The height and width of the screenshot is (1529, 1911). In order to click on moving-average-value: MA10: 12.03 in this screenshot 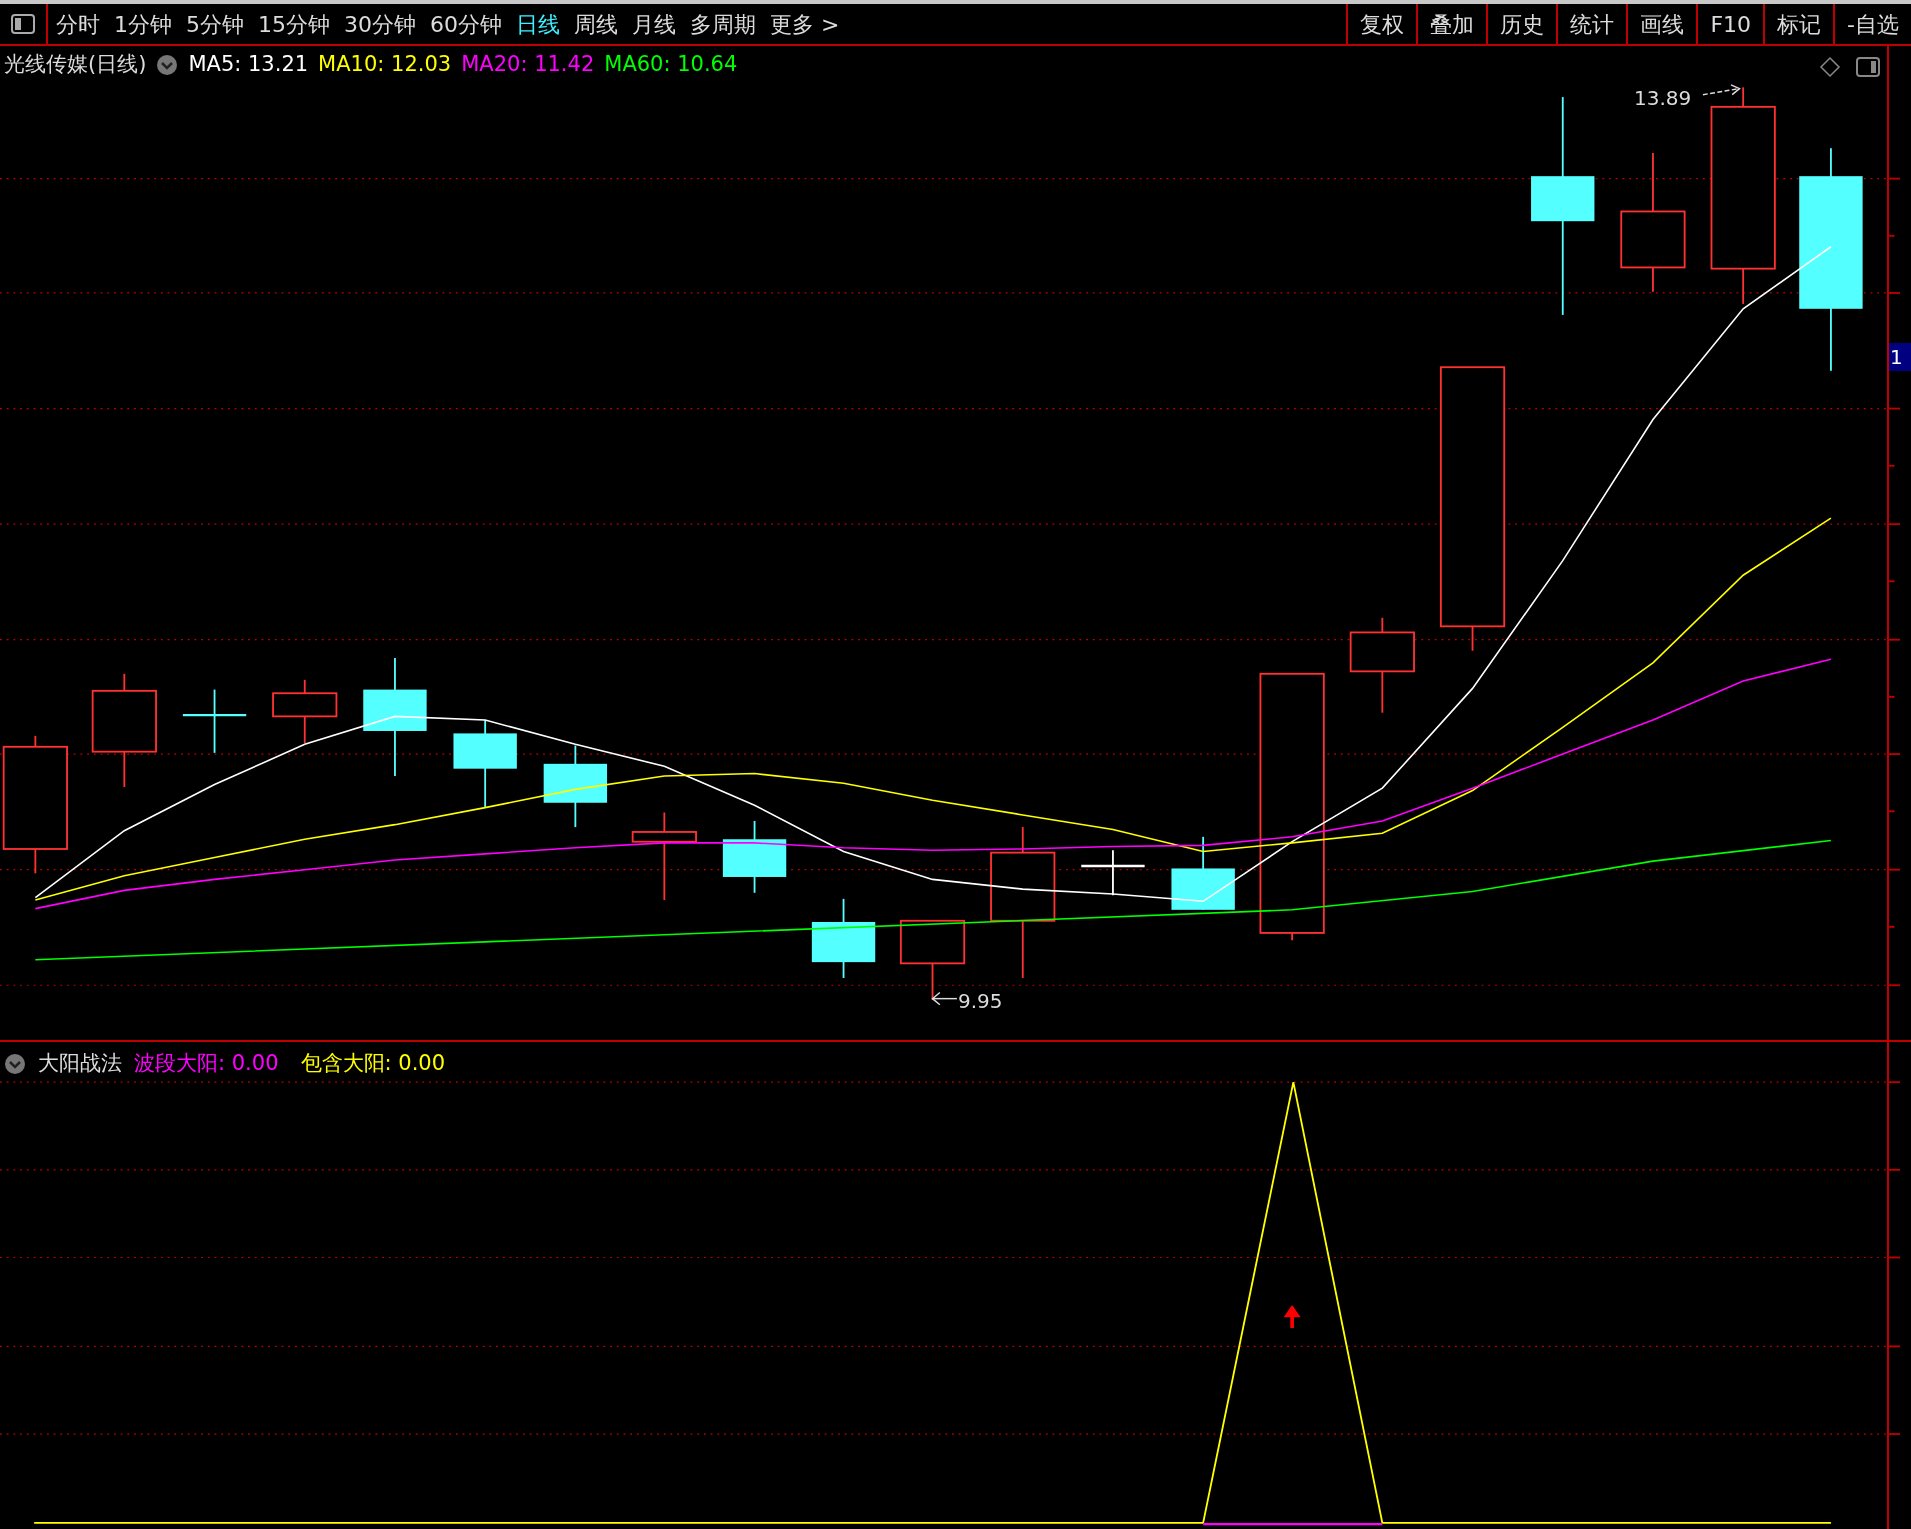, I will do `click(385, 64)`.